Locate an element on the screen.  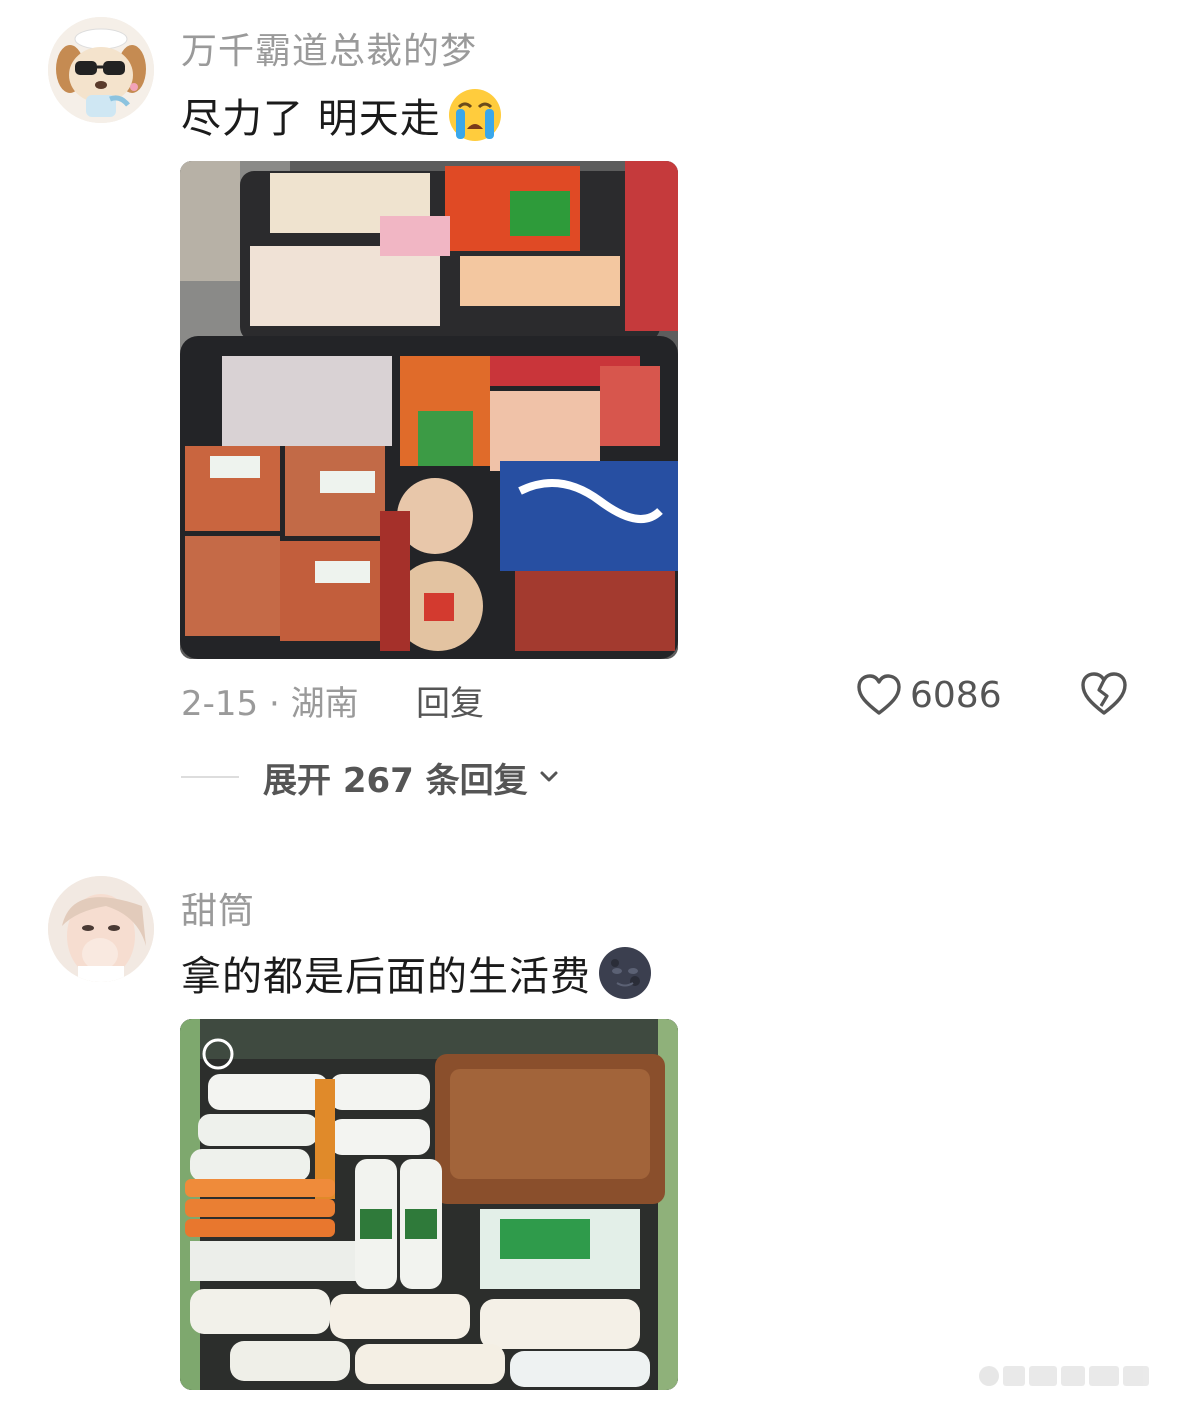
username: 甜筒 is located at coordinates (218, 908).